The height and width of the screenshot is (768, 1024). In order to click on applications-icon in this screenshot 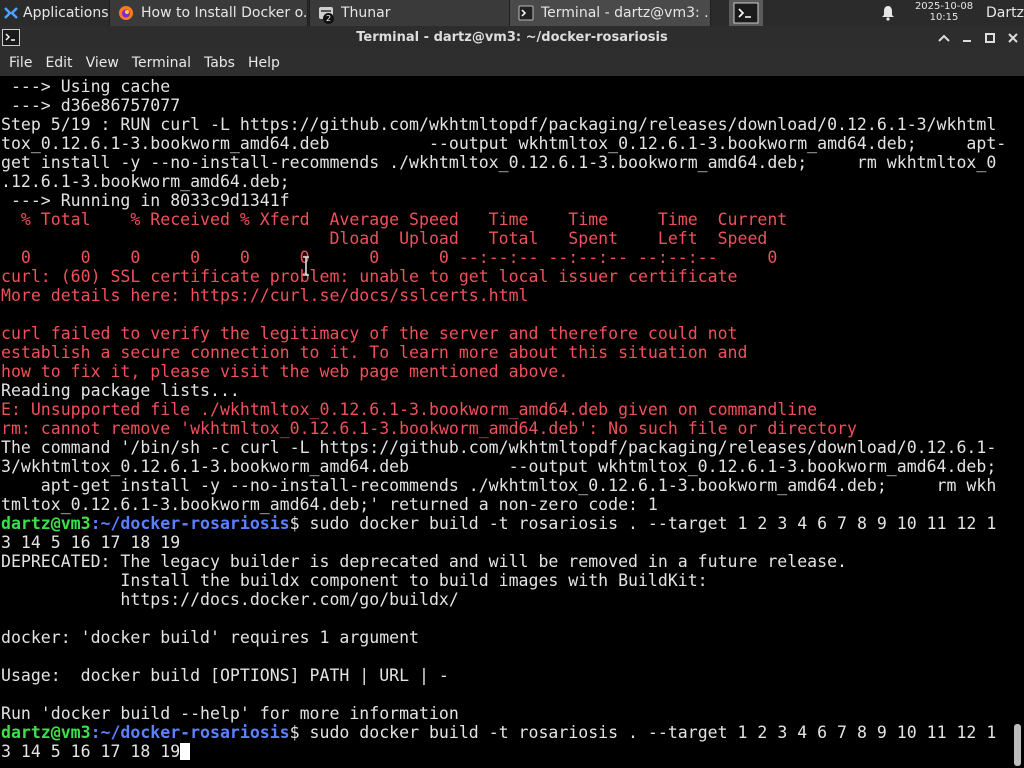, I will do `click(11, 13)`.